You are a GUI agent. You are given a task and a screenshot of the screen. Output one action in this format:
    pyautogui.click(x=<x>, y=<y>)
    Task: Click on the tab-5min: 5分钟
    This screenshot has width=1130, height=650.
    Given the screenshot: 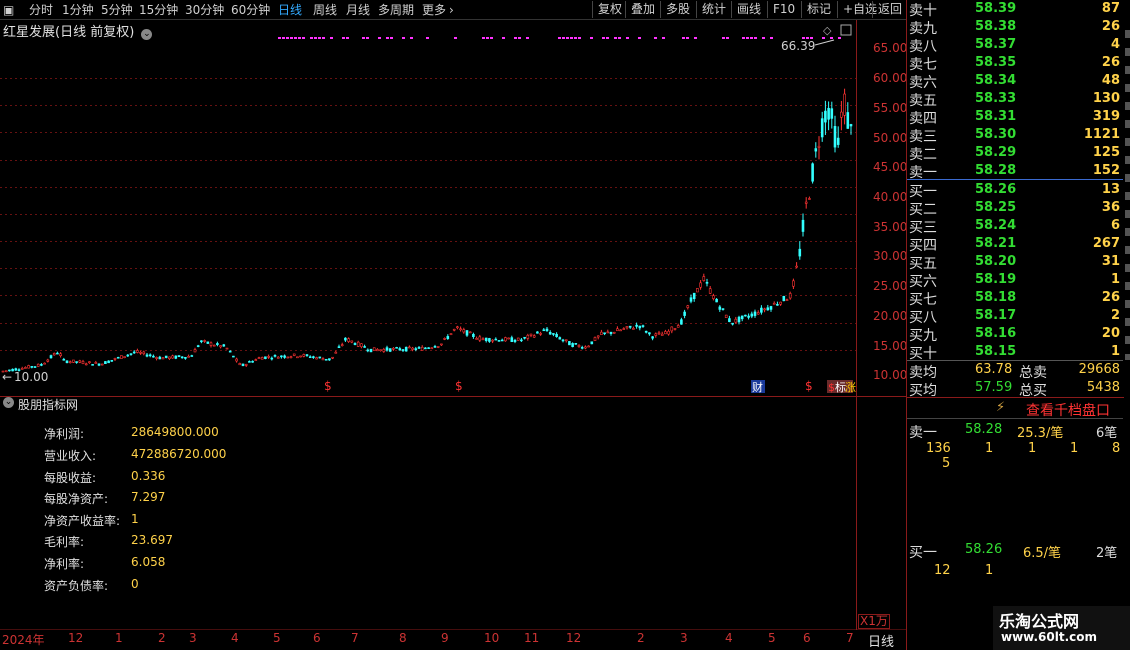 What is the action you would take?
    pyautogui.click(x=117, y=10)
    